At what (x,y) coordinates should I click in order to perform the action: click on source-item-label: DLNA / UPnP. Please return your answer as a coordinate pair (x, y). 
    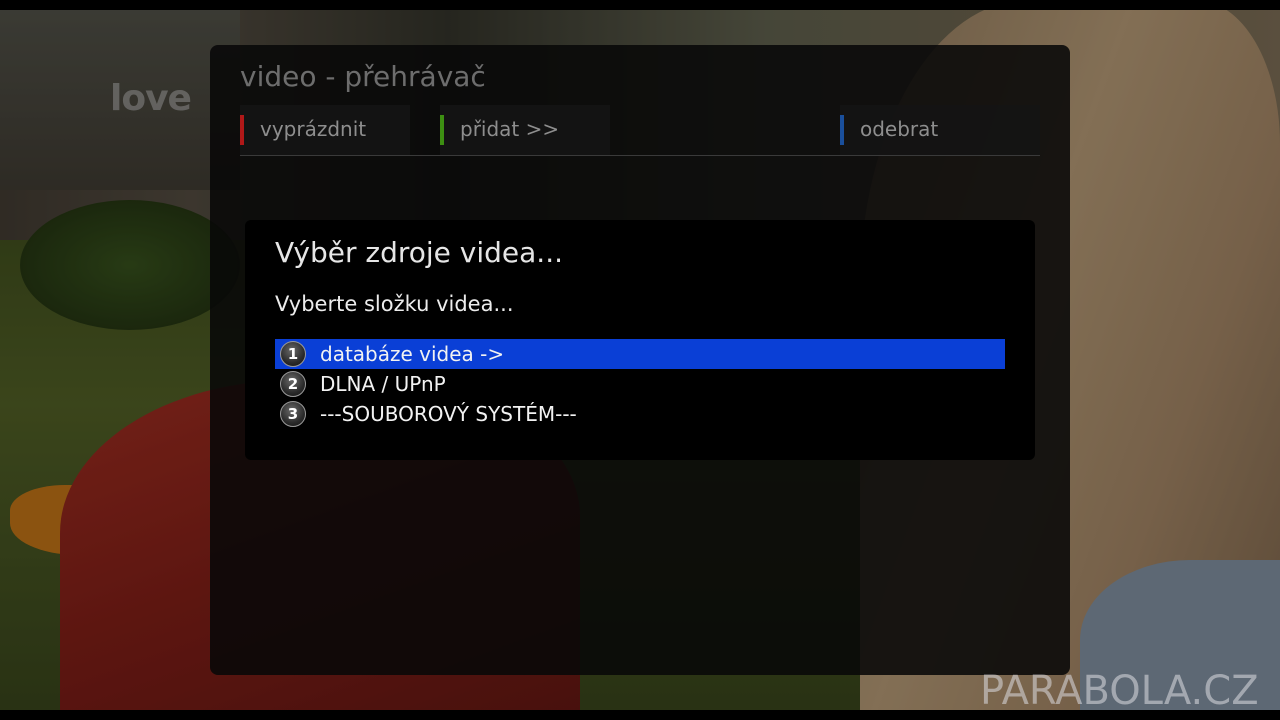
    Looking at the image, I should click on (383, 384).